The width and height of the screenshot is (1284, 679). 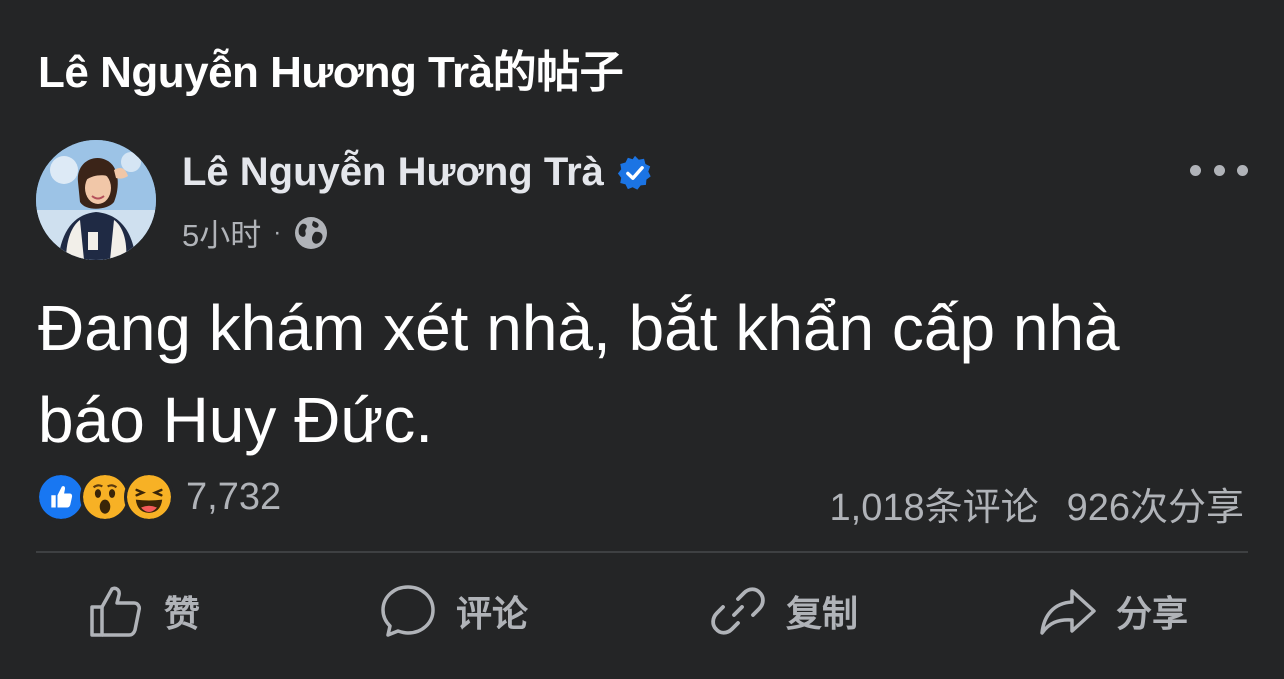 I want to click on post-time: 5小时, so click(x=221, y=232).